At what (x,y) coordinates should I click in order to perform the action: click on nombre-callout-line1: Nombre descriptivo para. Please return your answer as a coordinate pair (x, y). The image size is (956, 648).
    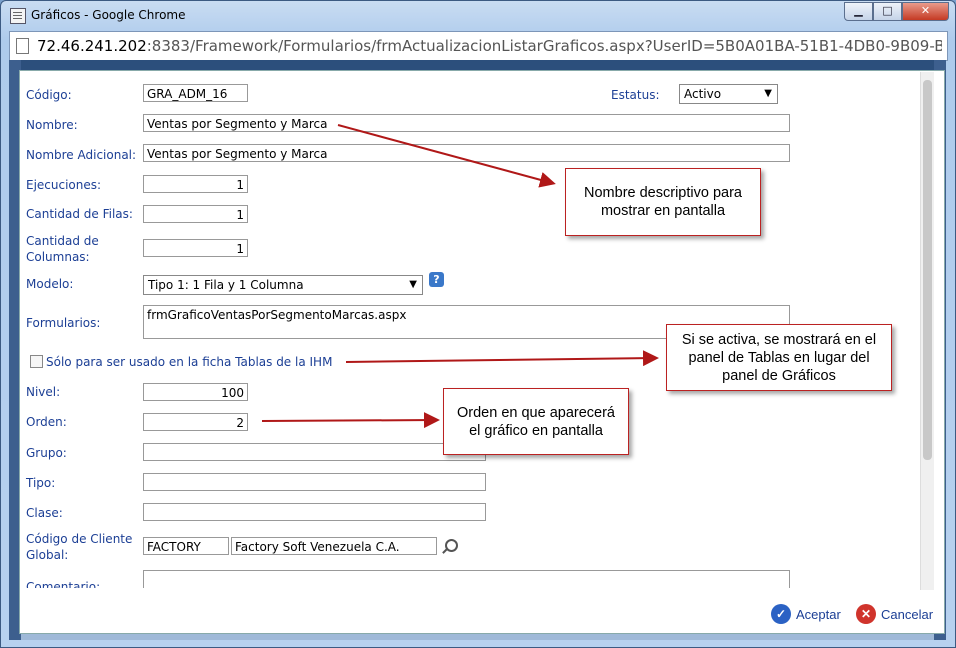
    Looking at the image, I should click on (663, 193).